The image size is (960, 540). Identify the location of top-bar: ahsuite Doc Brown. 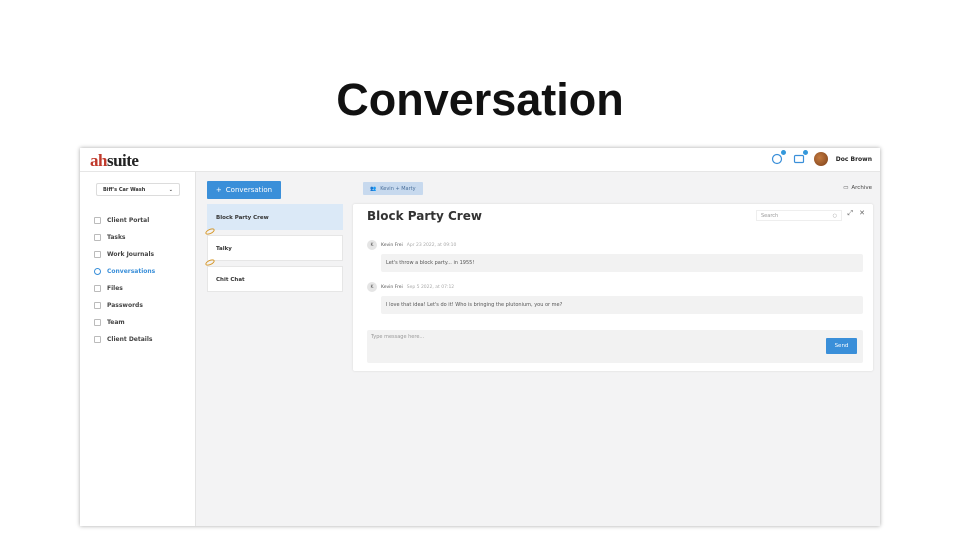
(480, 160).